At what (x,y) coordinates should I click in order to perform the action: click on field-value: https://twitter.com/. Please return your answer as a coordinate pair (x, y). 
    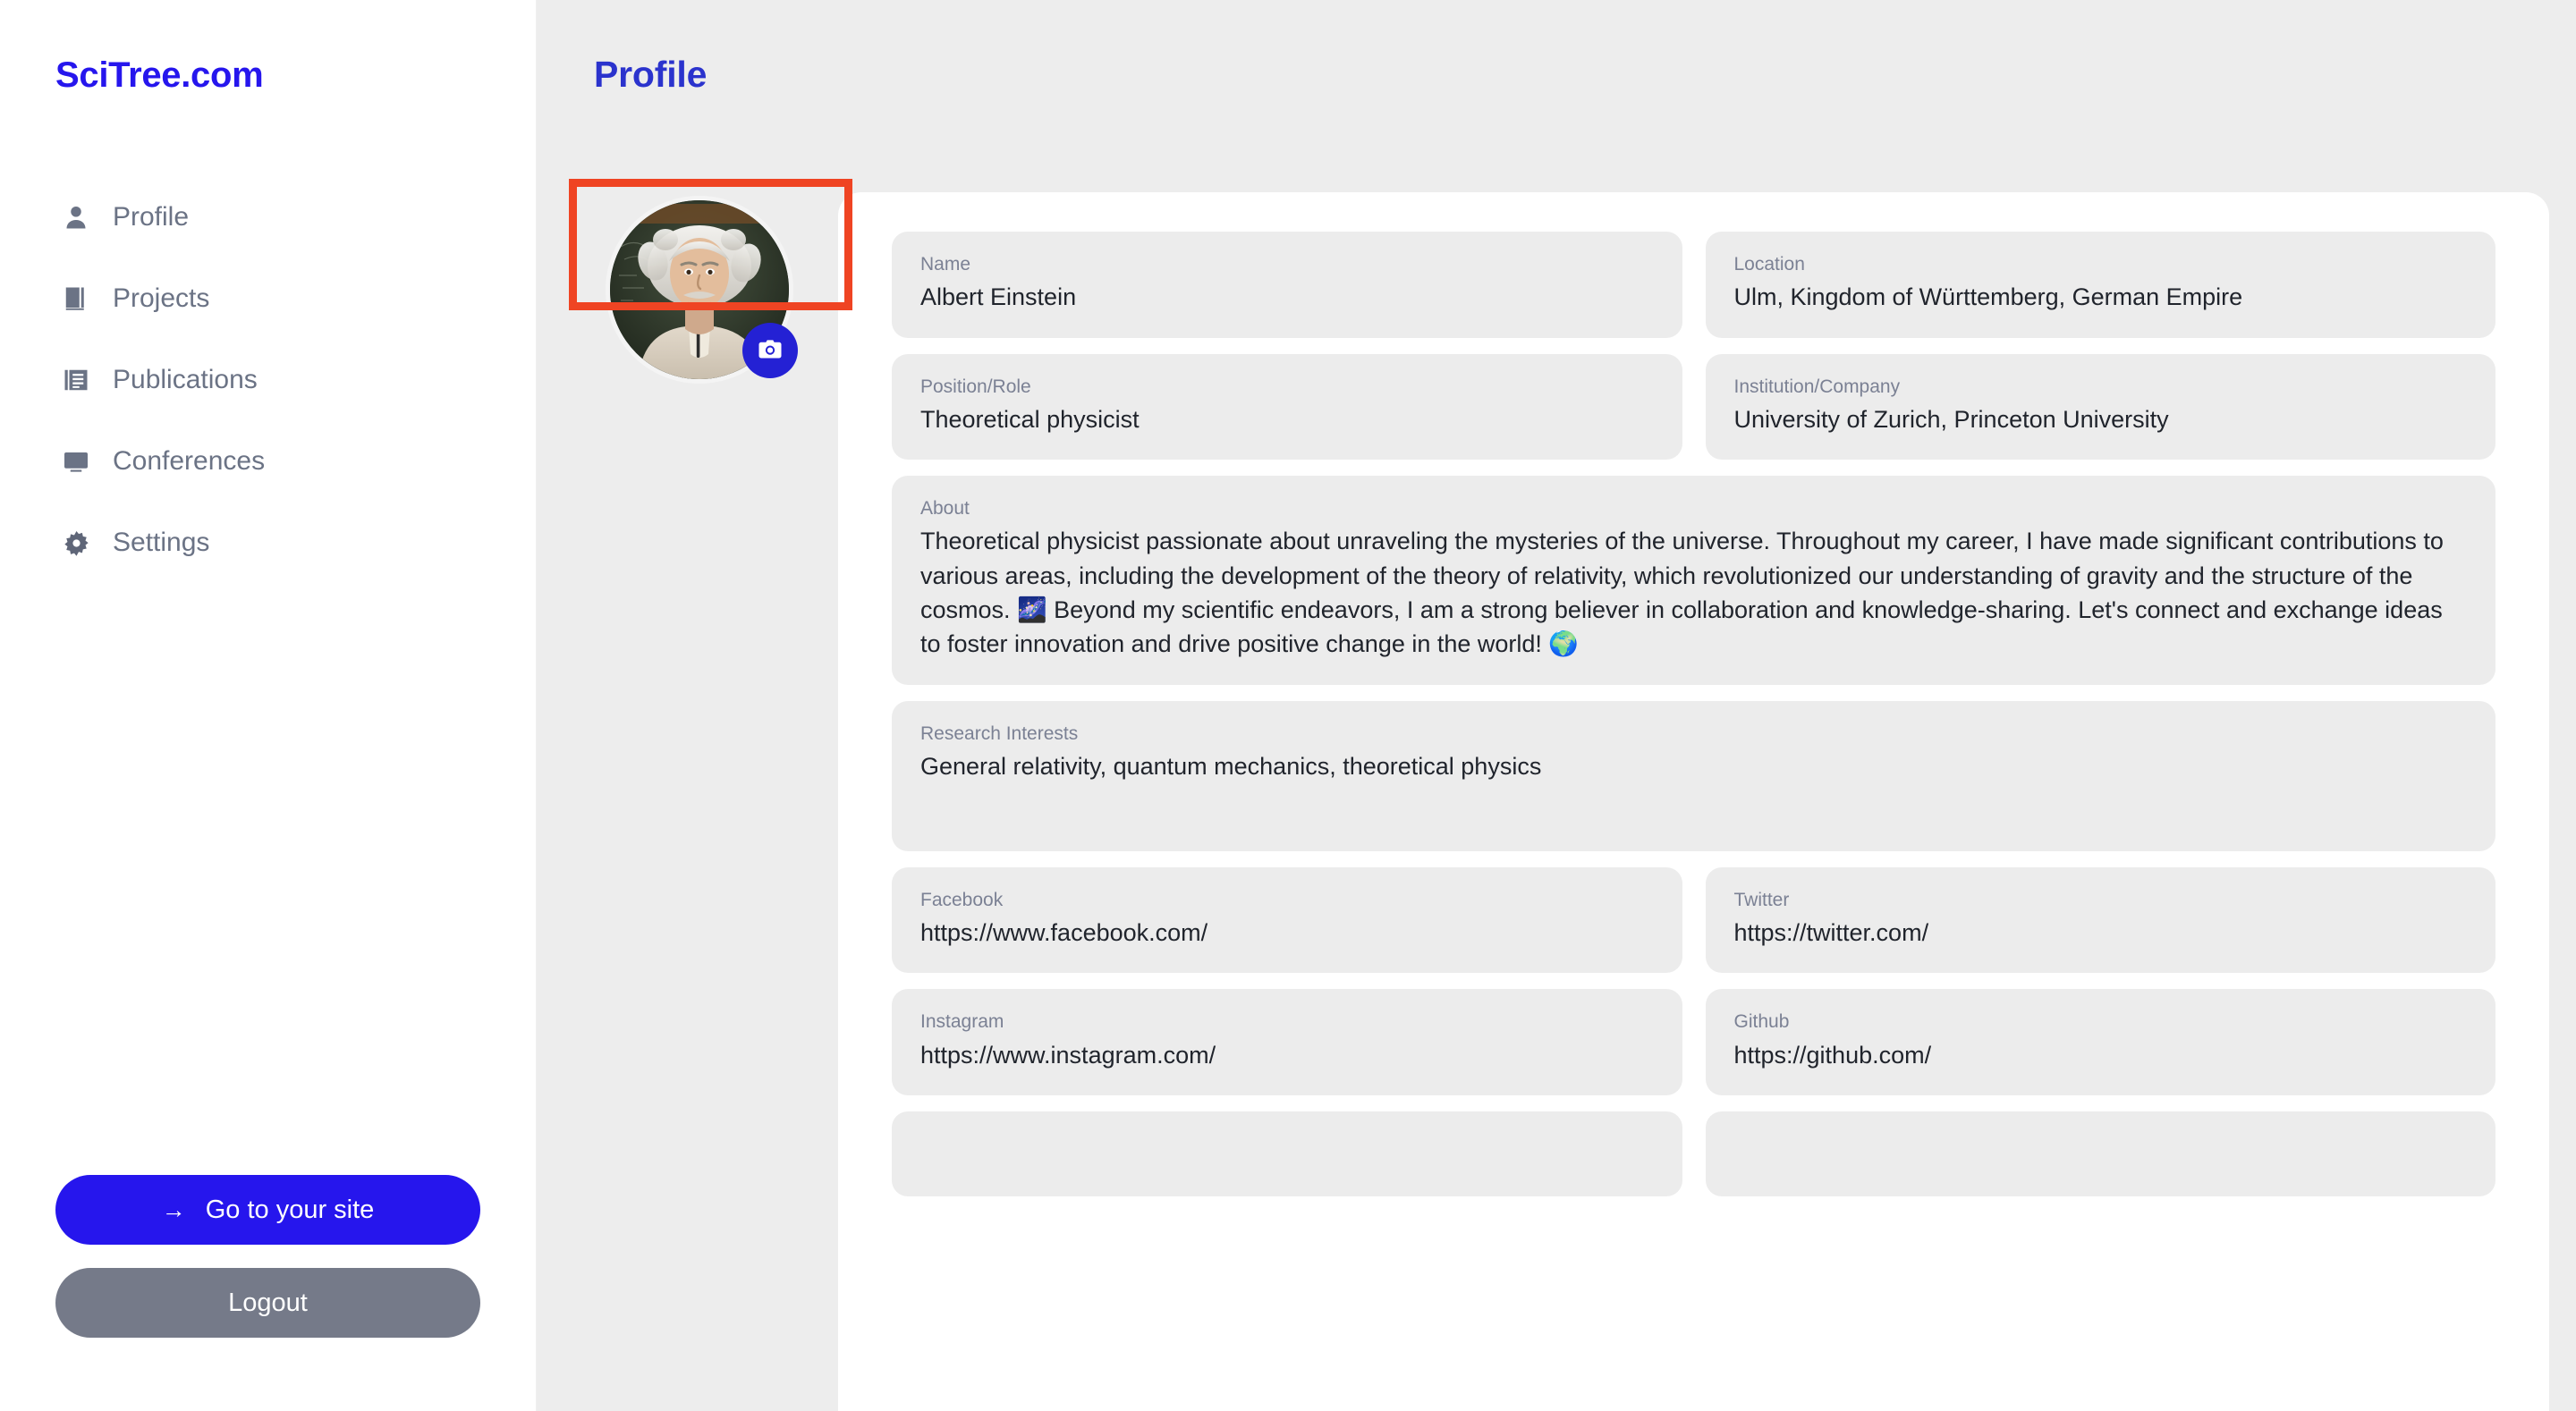
    Looking at the image, I should click on (1831, 932).